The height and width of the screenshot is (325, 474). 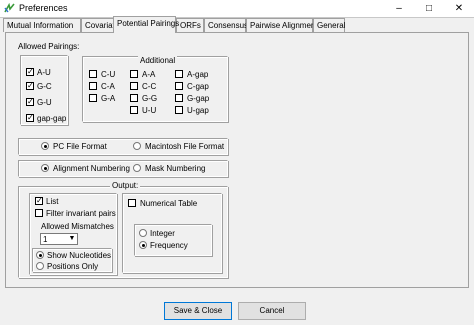 I want to click on pair-label: C-C, so click(x=149, y=86).